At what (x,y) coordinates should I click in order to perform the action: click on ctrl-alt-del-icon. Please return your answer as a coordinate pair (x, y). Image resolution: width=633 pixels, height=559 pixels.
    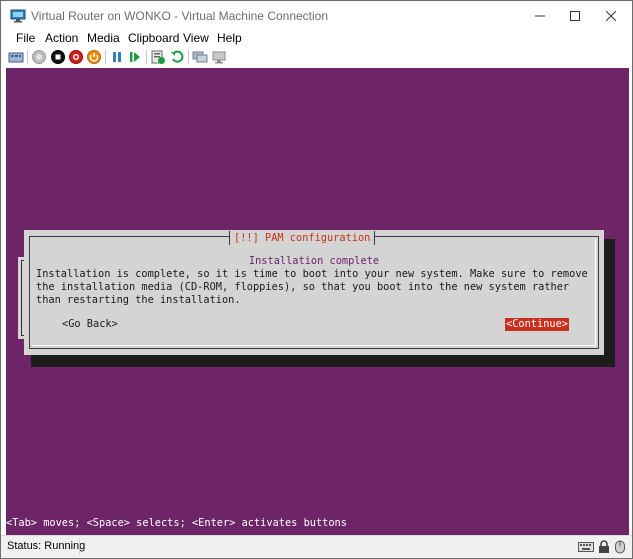
    Looking at the image, I should click on (16, 57).